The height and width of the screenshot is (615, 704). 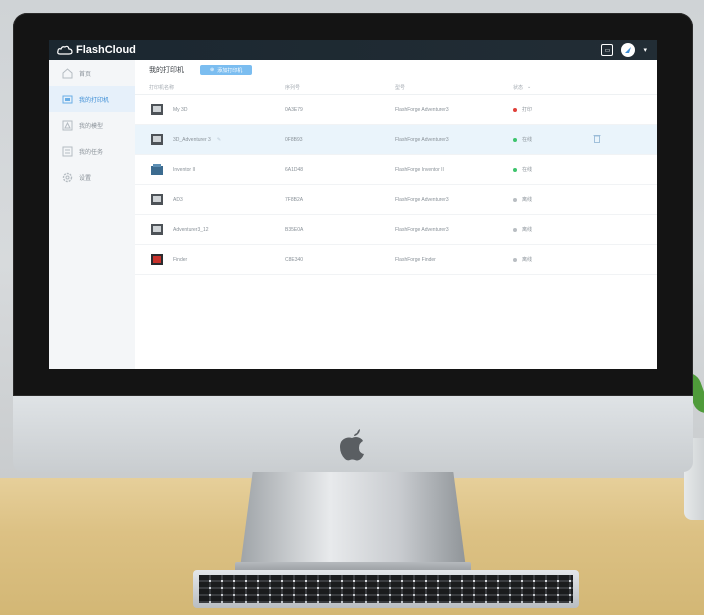 What do you see at coordinates (67, 73) in the screenshot?
I see `home-icon` at bounding box center [67, 73].